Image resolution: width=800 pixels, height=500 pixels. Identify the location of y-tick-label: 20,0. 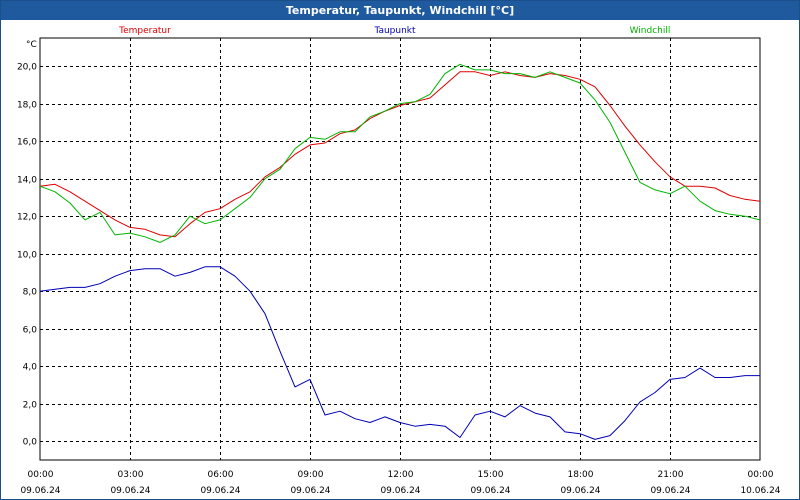
(27, 68).